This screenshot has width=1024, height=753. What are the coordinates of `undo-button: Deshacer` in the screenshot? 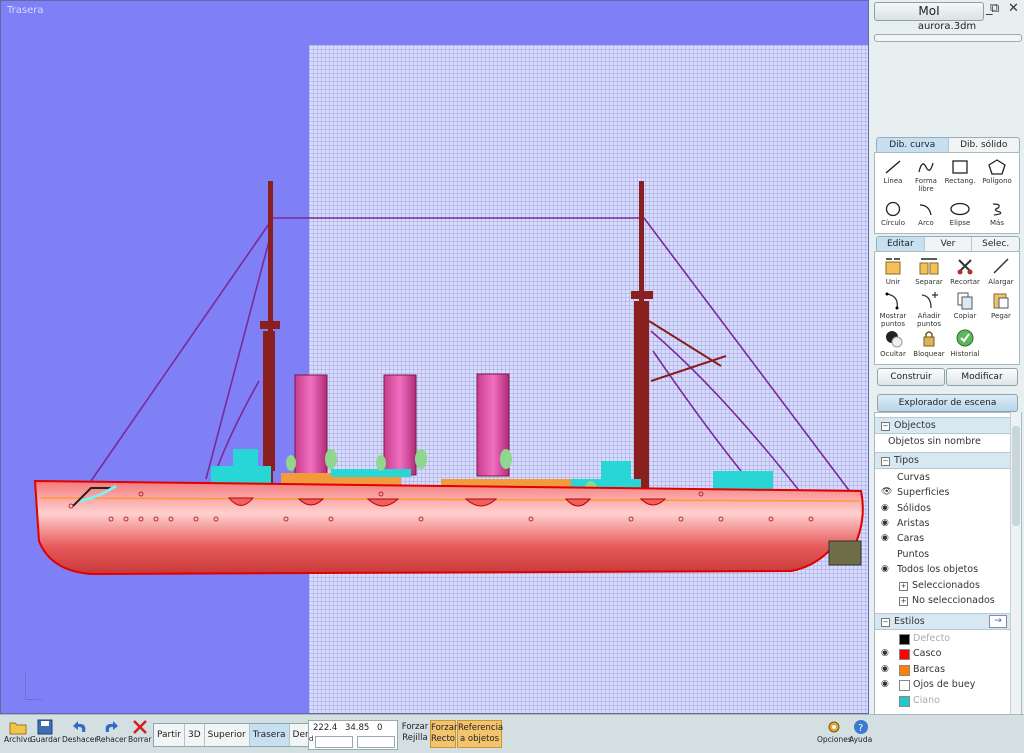 It's located at (79, 731).